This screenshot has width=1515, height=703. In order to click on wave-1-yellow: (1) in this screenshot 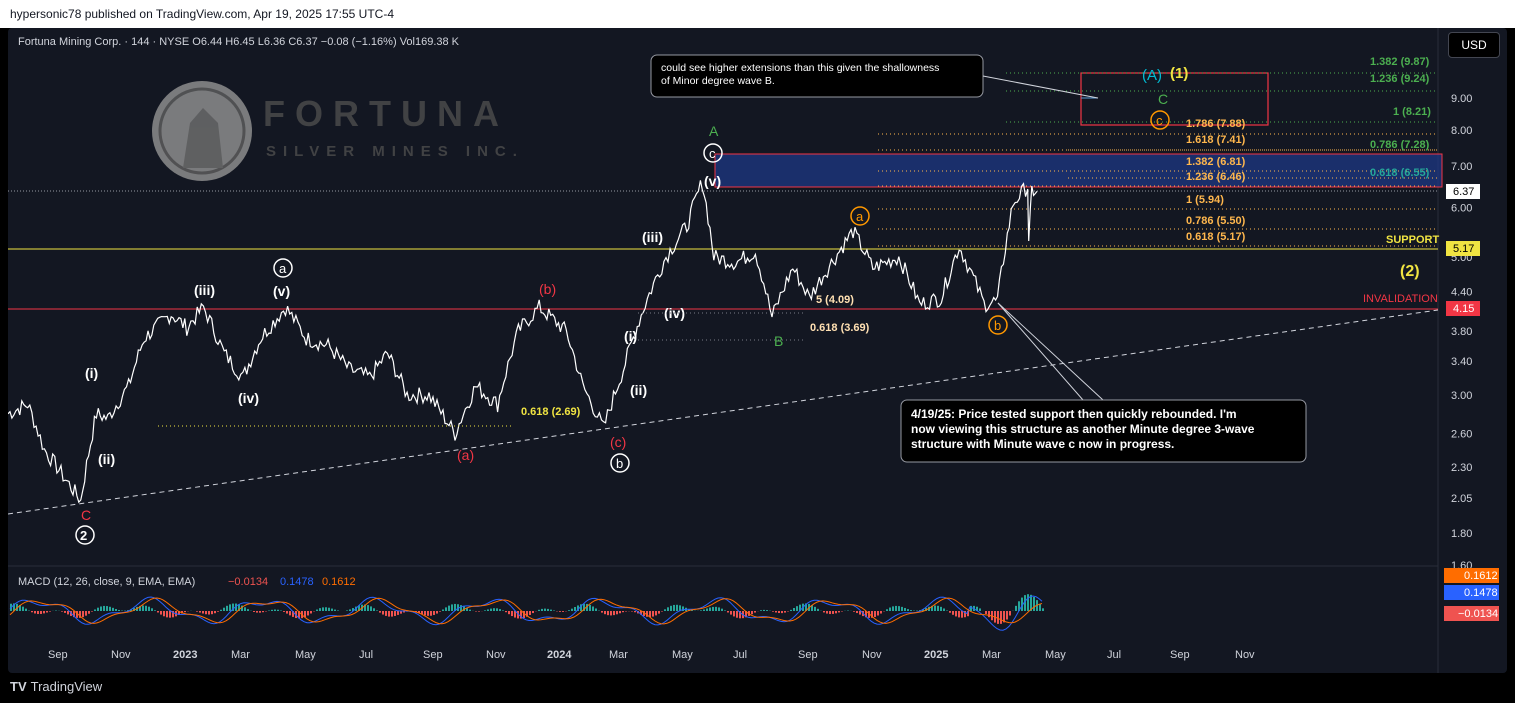, I will do `click(1179, 73)`.